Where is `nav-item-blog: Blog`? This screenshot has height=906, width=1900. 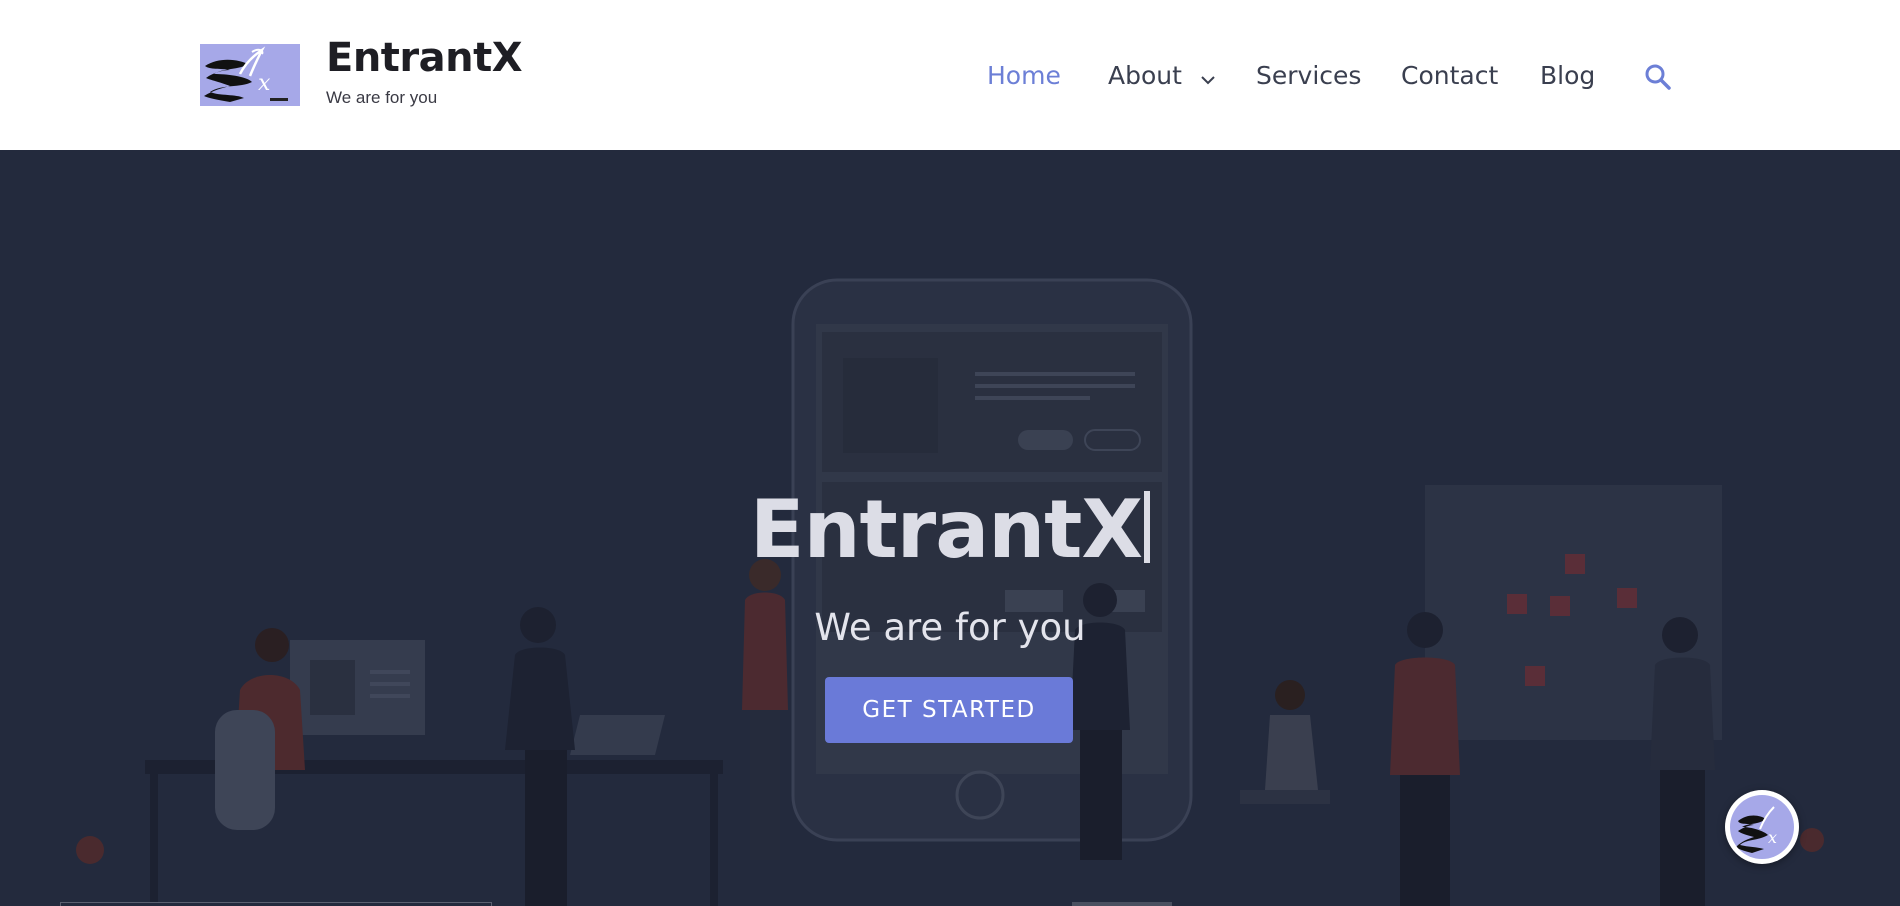
nav-item-blog: Blog is located at coordinates (1567, 76).